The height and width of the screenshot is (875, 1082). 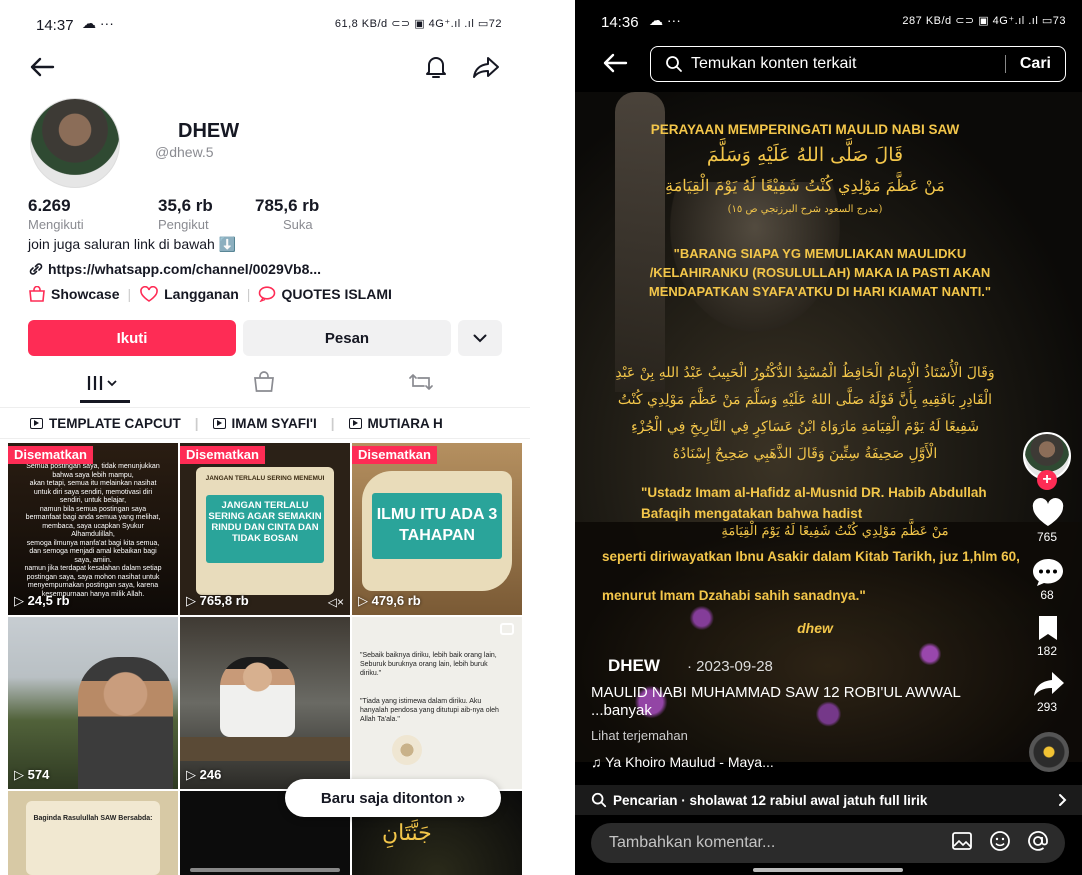 I want to click on search-submit-button: Cari, so click(x=1035, y=64).